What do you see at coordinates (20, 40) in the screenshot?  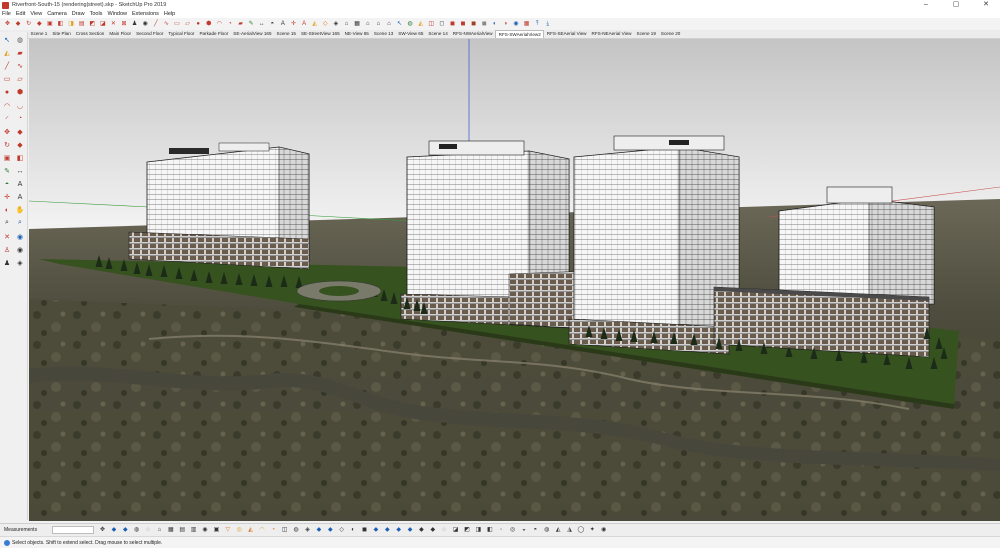 I see `make-component-tool-icon: ◍` at bounding box center [20, 40].